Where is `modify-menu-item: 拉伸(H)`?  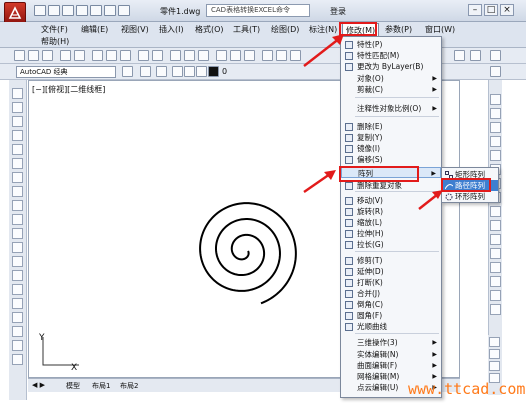
modify-menu-item: 拉伸(H) is located at coordinates (391, 233).